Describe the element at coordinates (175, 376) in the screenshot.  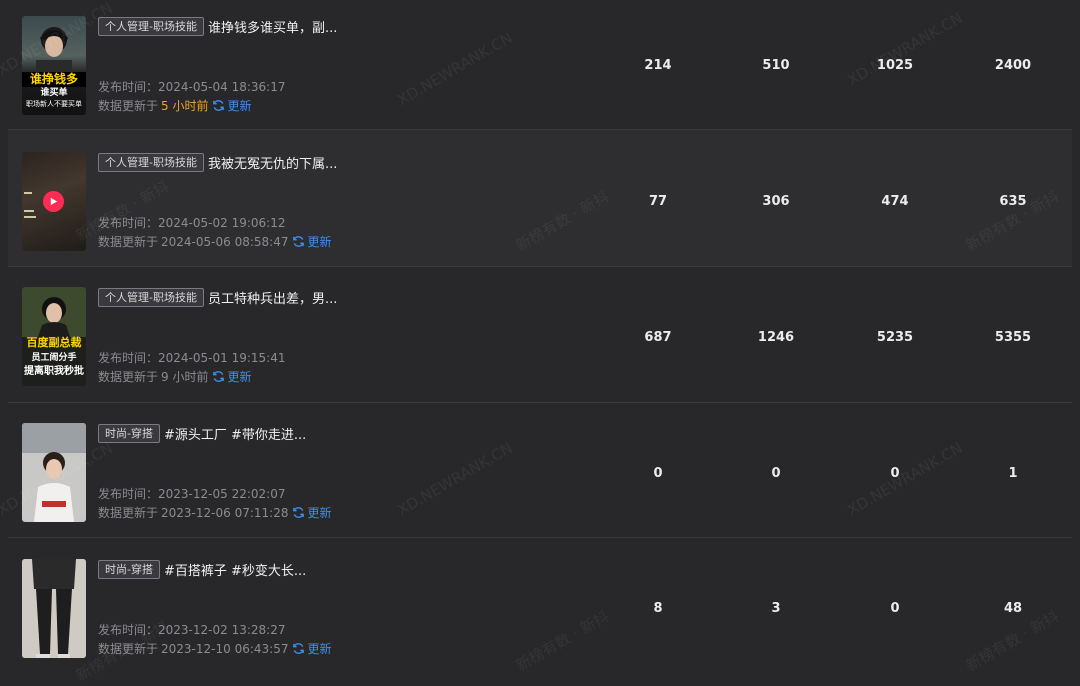
I see `update-time: 数据更新于 9 小时前 更新` at that location.